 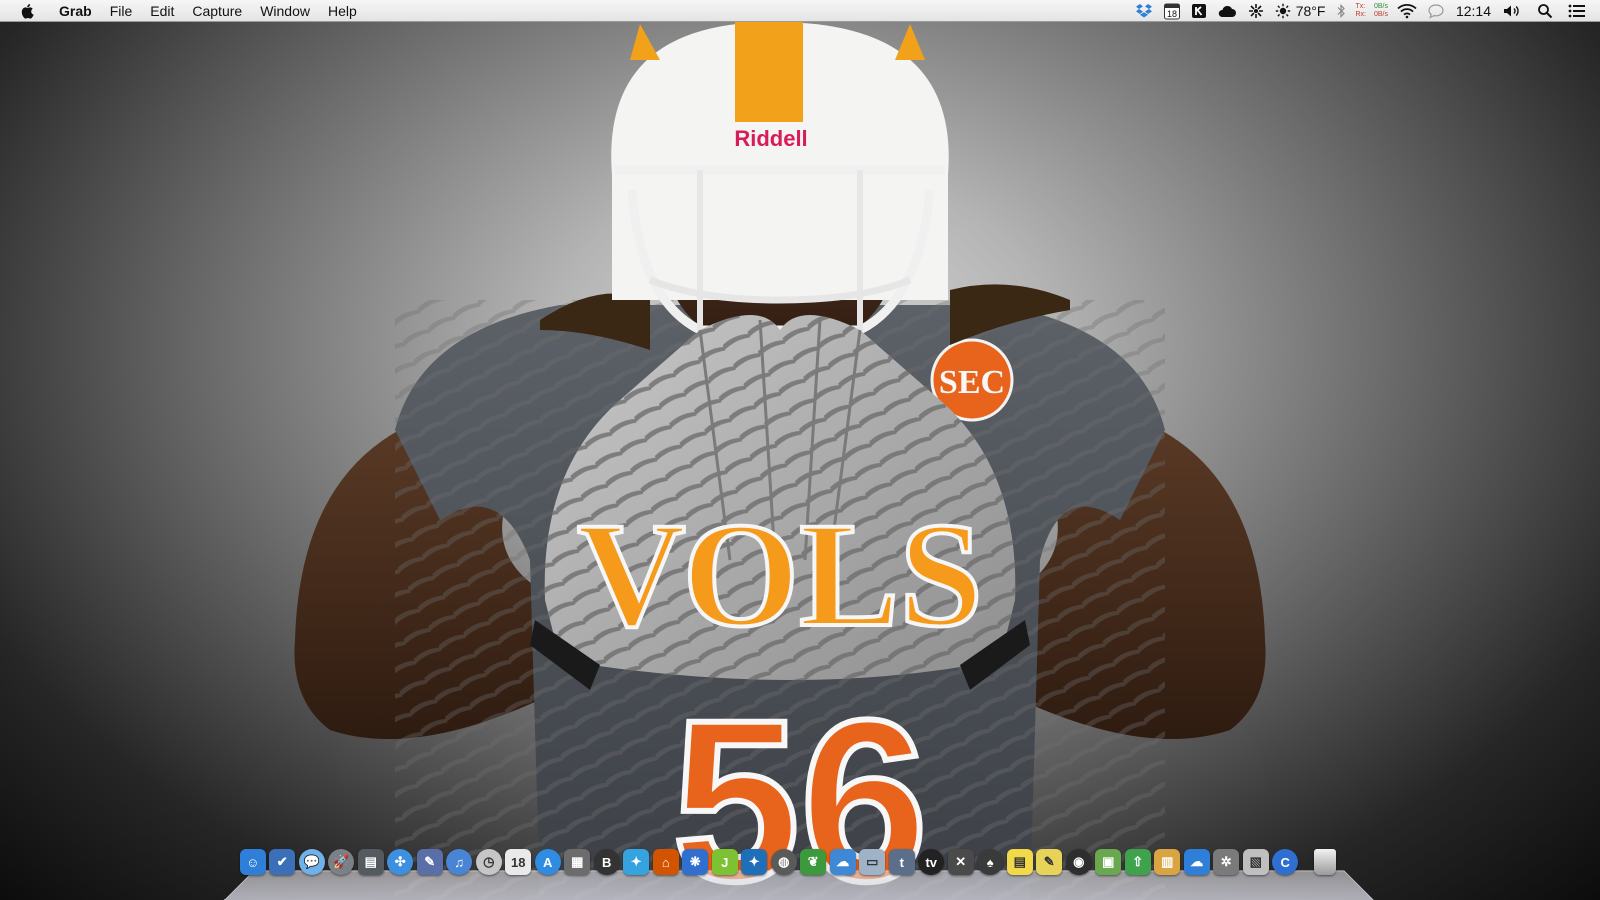 I want to click on preview-icon: ✎, so click(x=429, y=862).